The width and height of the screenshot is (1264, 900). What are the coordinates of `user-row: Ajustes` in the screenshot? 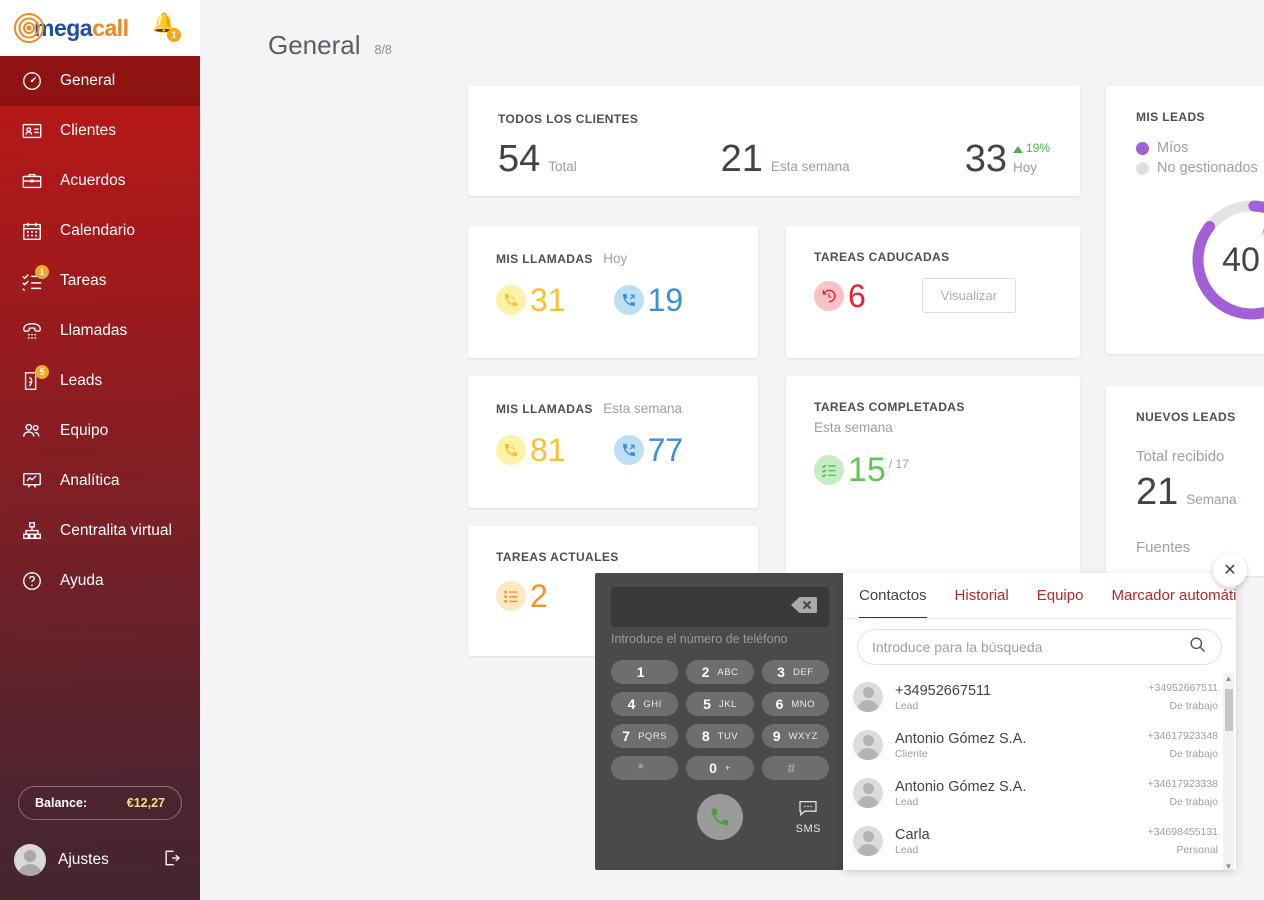 It's located at (100, 860).